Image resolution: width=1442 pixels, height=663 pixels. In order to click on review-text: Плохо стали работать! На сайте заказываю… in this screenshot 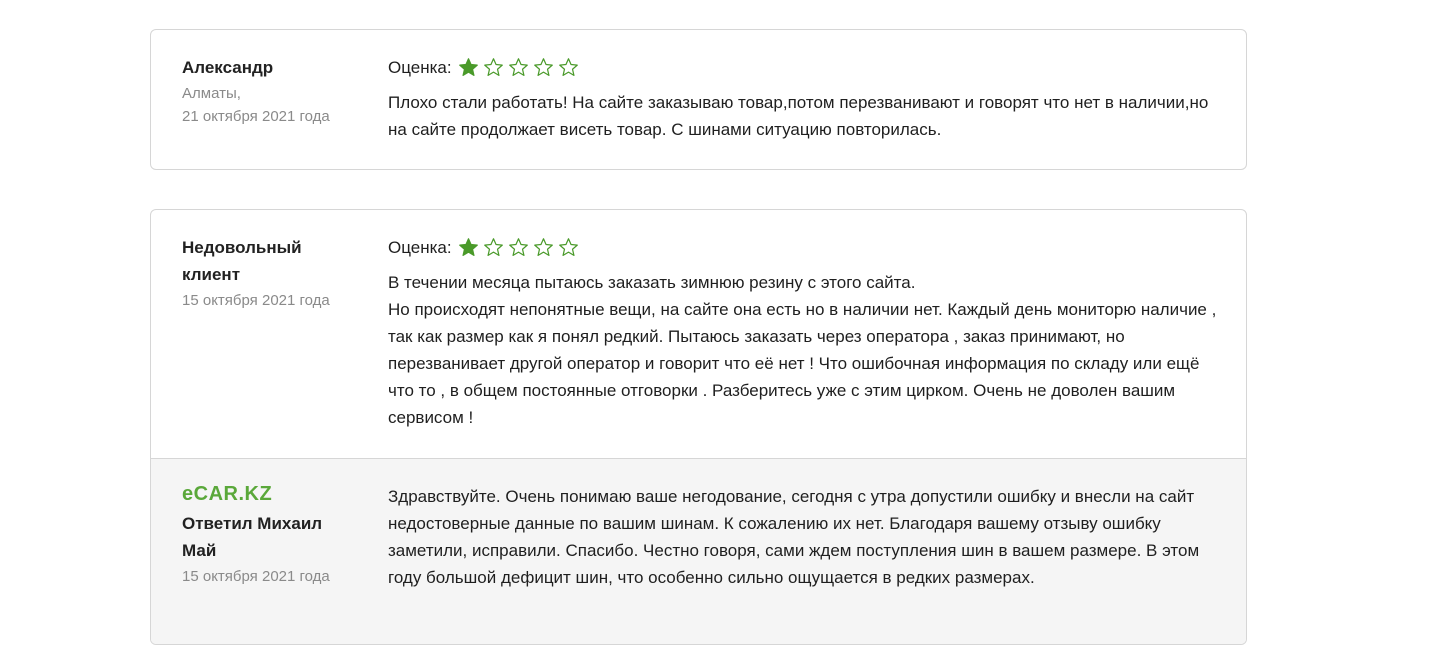, I will do `click(798, 116)`.